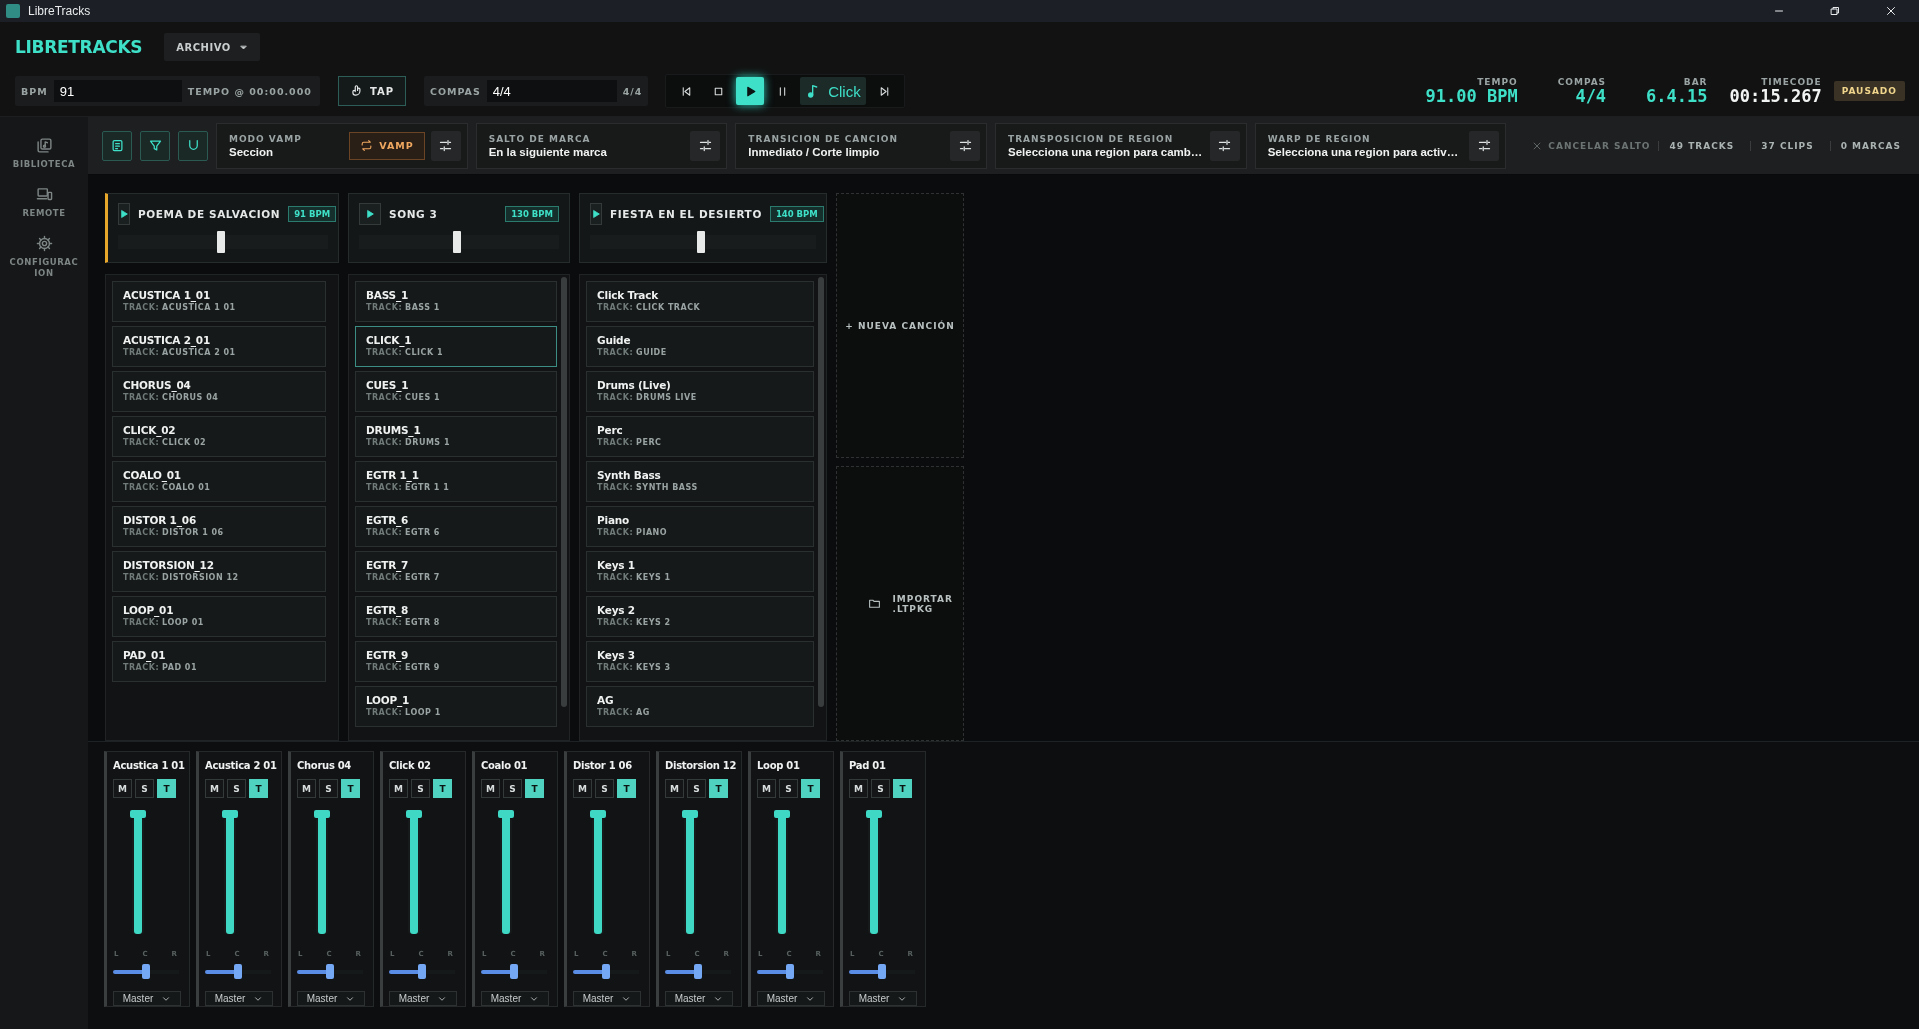 The image size is (1919, 1029). Describe the element at coordinates (700, 436) in the screenshot. I see `clip-item: Perc TRACK: PERC` at that location.